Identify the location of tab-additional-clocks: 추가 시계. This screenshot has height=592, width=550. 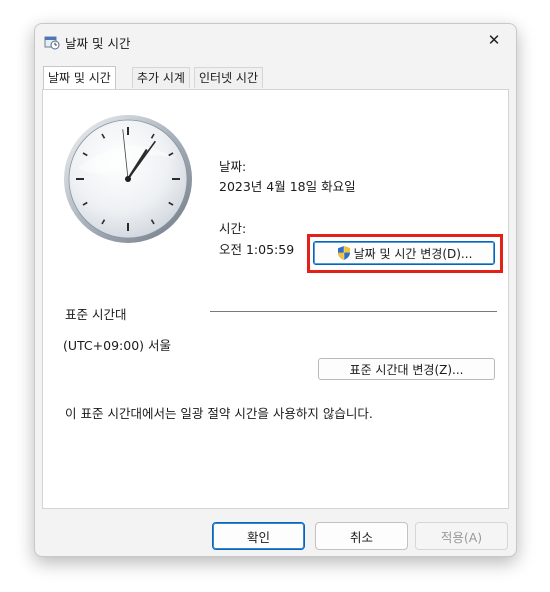
(161, 77).